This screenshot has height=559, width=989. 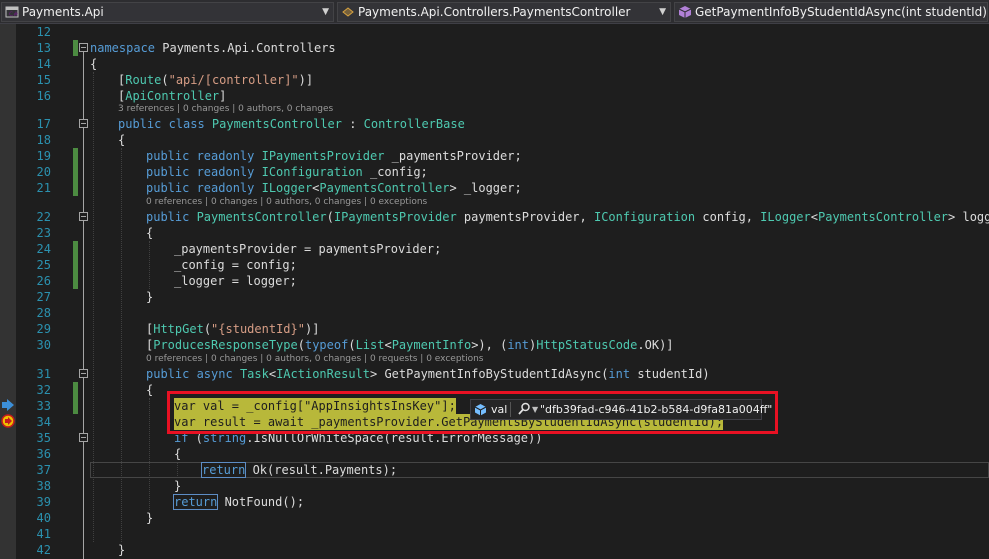 I want to click on identifier: NotFound();, so click(x=261, y=502).